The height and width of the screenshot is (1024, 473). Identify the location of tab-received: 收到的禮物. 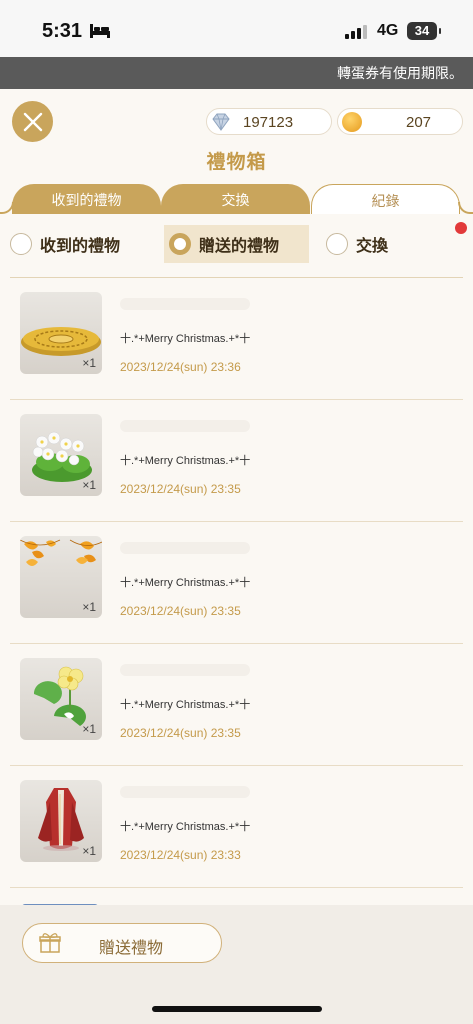
(86, 199).